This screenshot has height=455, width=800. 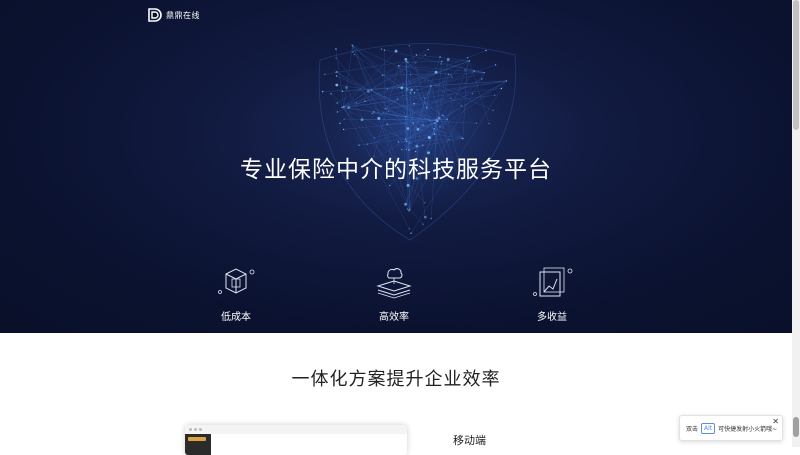 I want to click on feature-low-cost: 低成本, so click(x=236, y=293).